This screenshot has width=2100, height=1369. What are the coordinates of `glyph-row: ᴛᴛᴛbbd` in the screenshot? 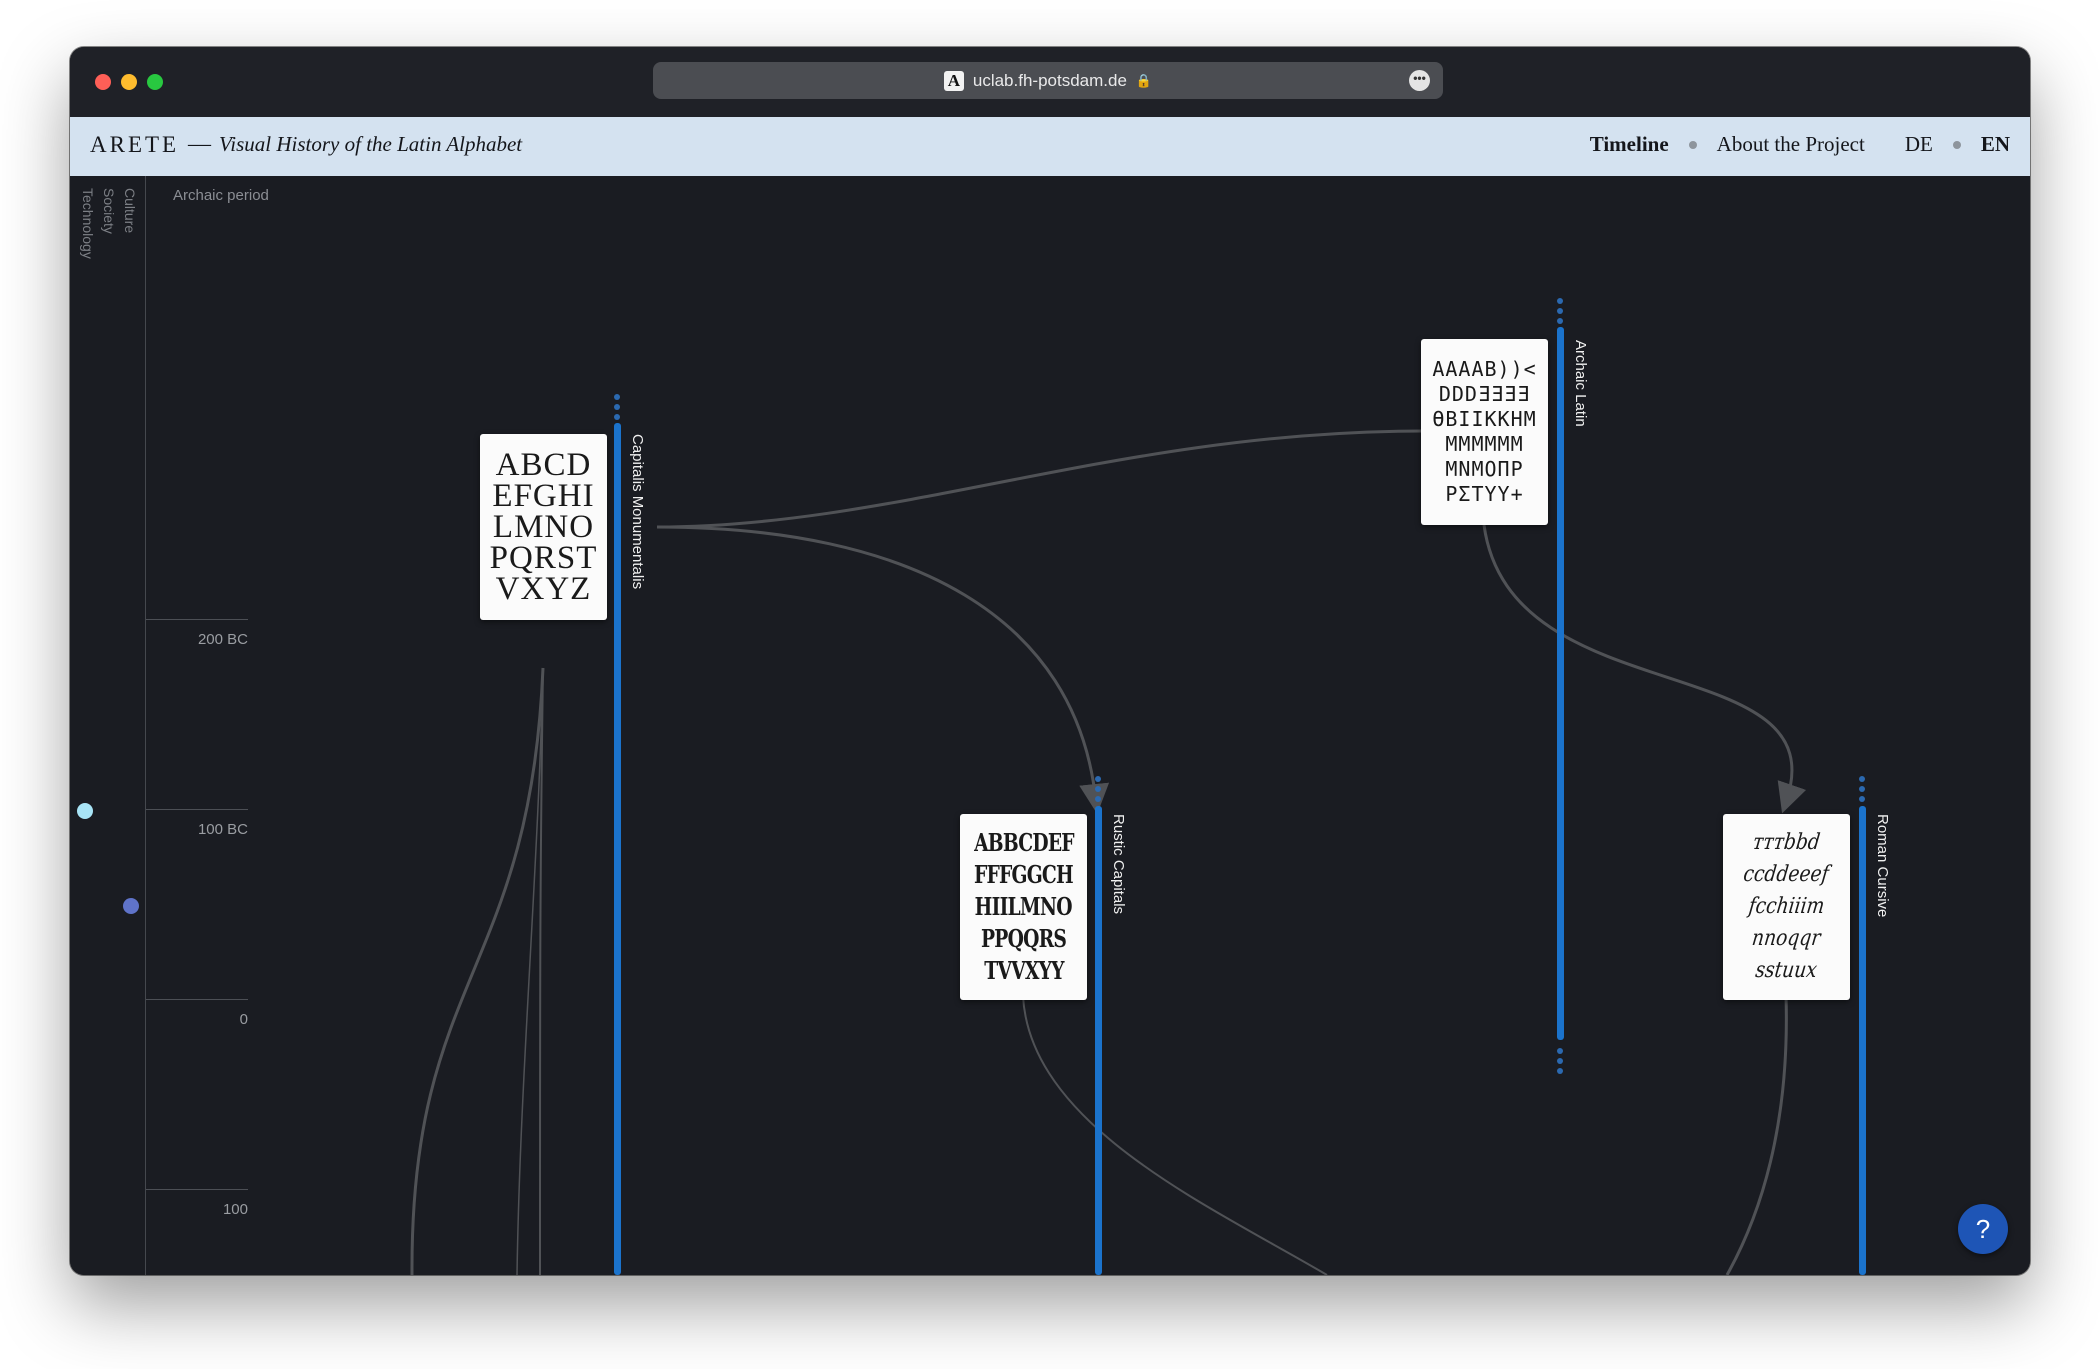 It's located at (1786, 842).